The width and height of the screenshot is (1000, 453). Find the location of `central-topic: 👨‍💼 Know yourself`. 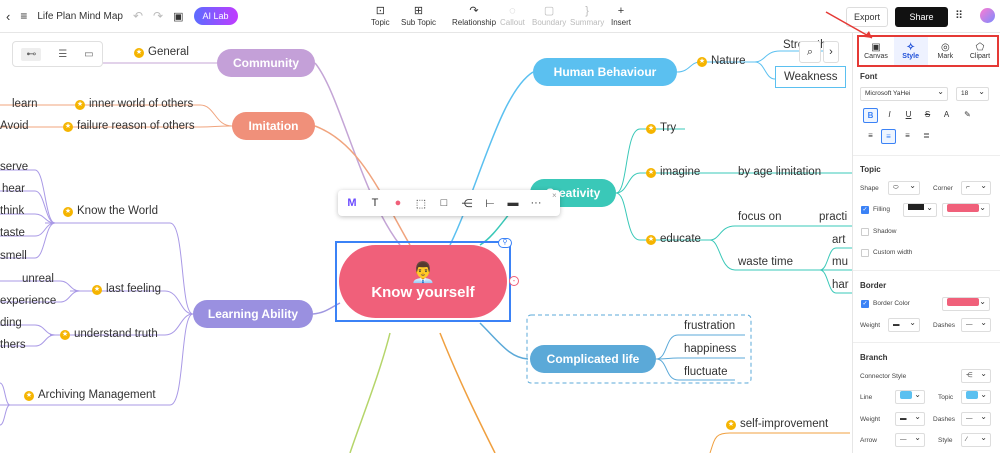

central-topic: 👨‍💼 Know yourself is located at coordinates (423, 281).